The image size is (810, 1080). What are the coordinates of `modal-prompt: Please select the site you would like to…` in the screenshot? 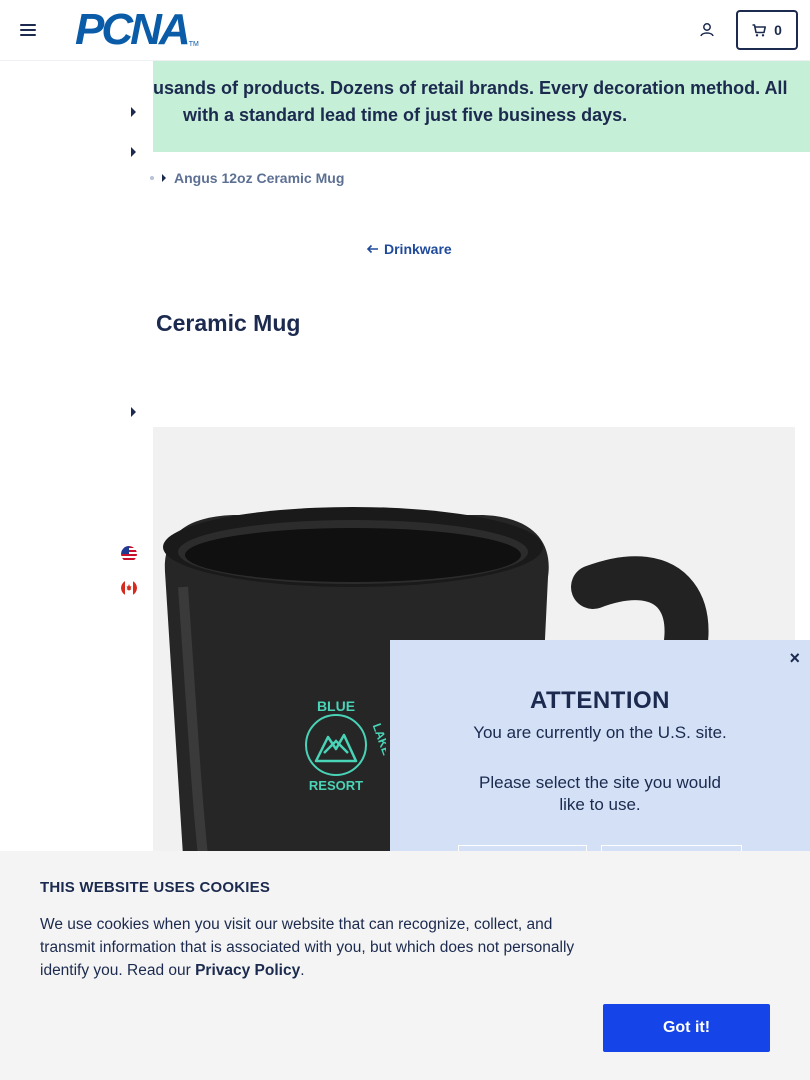 It's located at (600, 793).